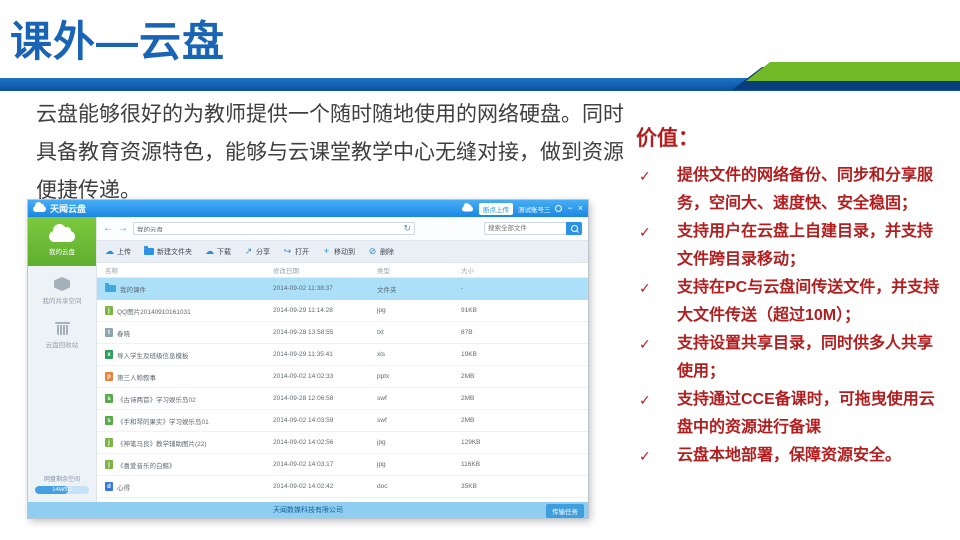 This screenshot has width=960, height=540. What do you see at coordinates (62, 328) in the screenshot?
I see `trash-icon` at bounding box center [62, 328].